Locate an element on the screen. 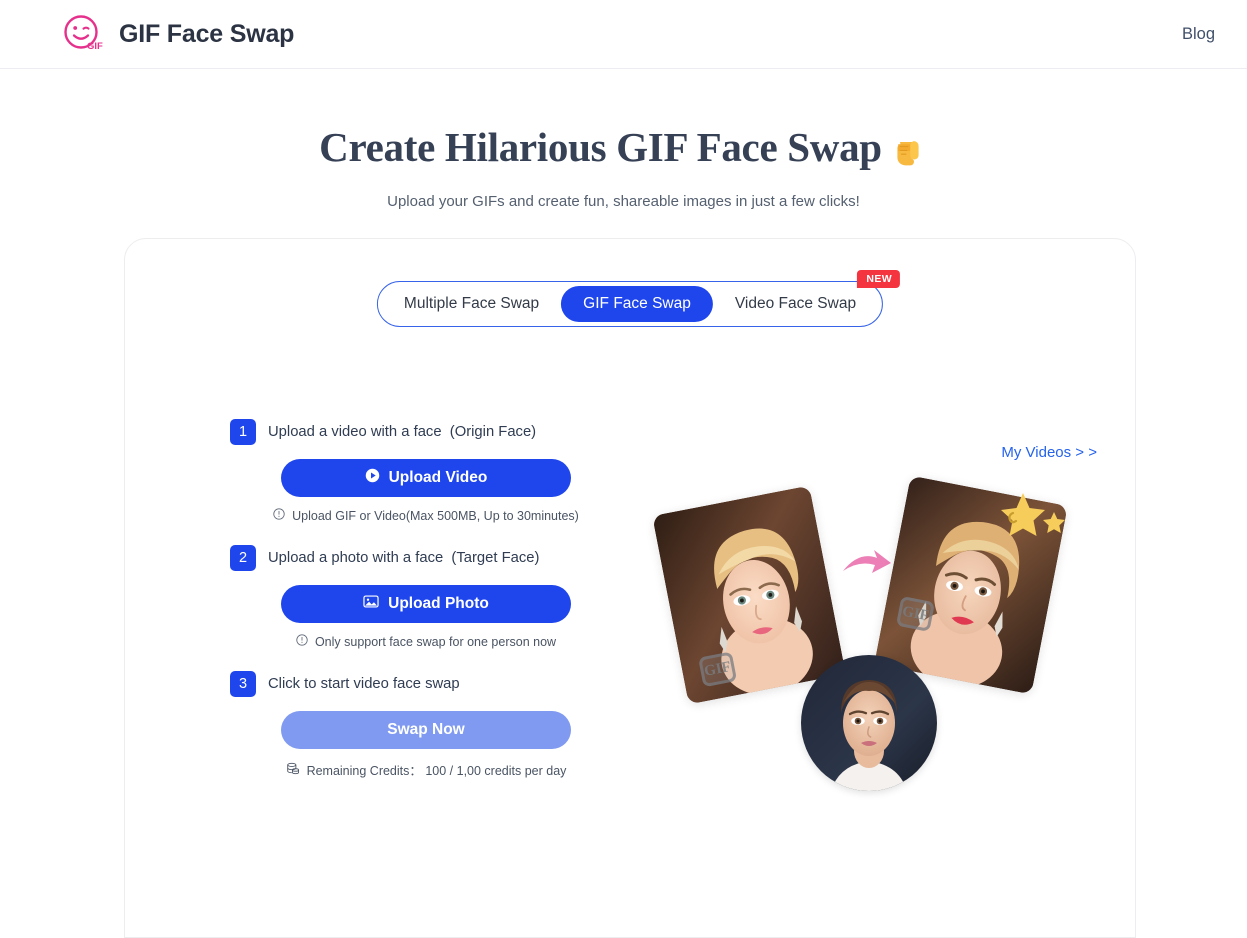  upload-video-button: Upload Video is located at coordinates (426, 478).